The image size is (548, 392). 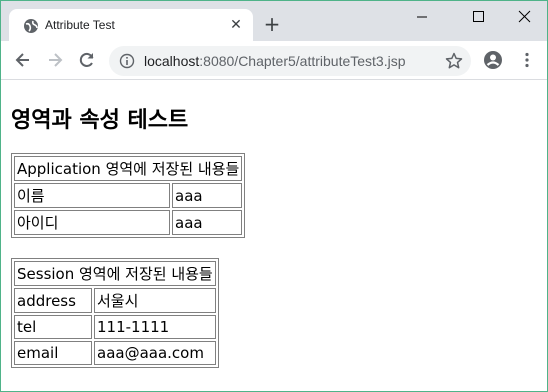 I want to click on url-host: localhost, so click(x=172, y=61).